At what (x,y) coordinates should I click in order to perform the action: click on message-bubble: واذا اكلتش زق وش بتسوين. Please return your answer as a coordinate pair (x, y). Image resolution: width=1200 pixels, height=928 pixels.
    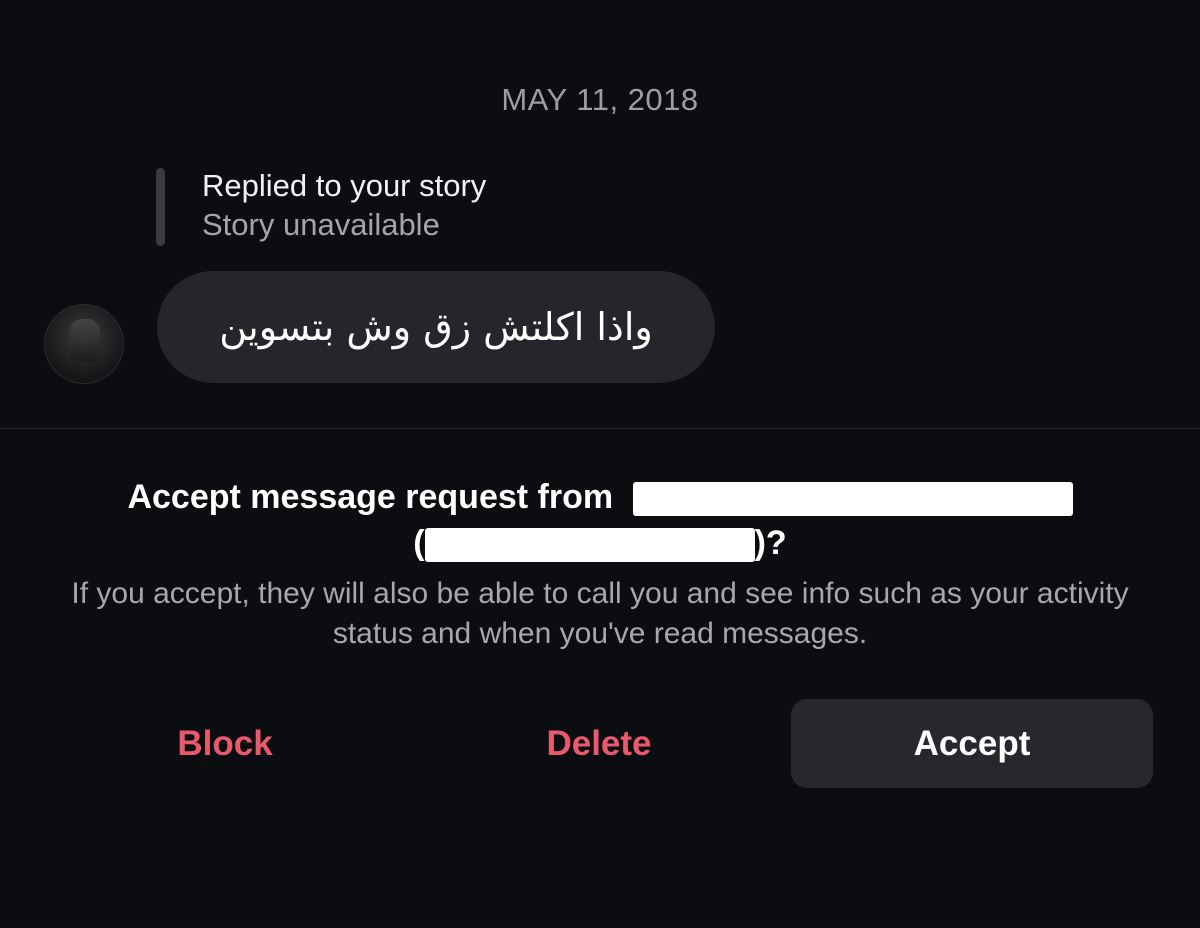
    Looking at the image, I should click on (436, 327).